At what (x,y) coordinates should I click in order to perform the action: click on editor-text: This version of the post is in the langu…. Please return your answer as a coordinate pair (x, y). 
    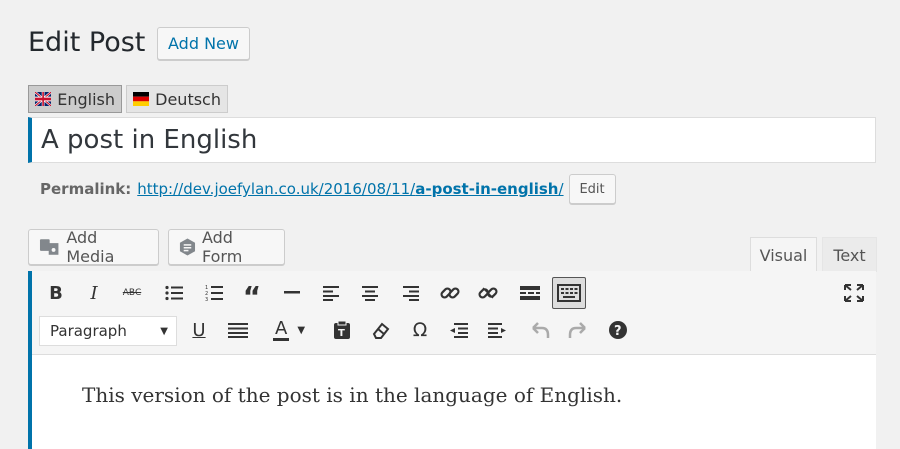
    Looking at the image, I should click on (352, 395).